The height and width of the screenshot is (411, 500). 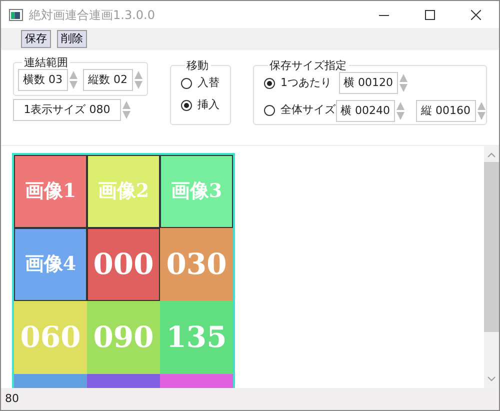 What do you see at coordinates (123, 264) in the screenshot?
I see `image-tile: 000` at bounding box center [123, 264].